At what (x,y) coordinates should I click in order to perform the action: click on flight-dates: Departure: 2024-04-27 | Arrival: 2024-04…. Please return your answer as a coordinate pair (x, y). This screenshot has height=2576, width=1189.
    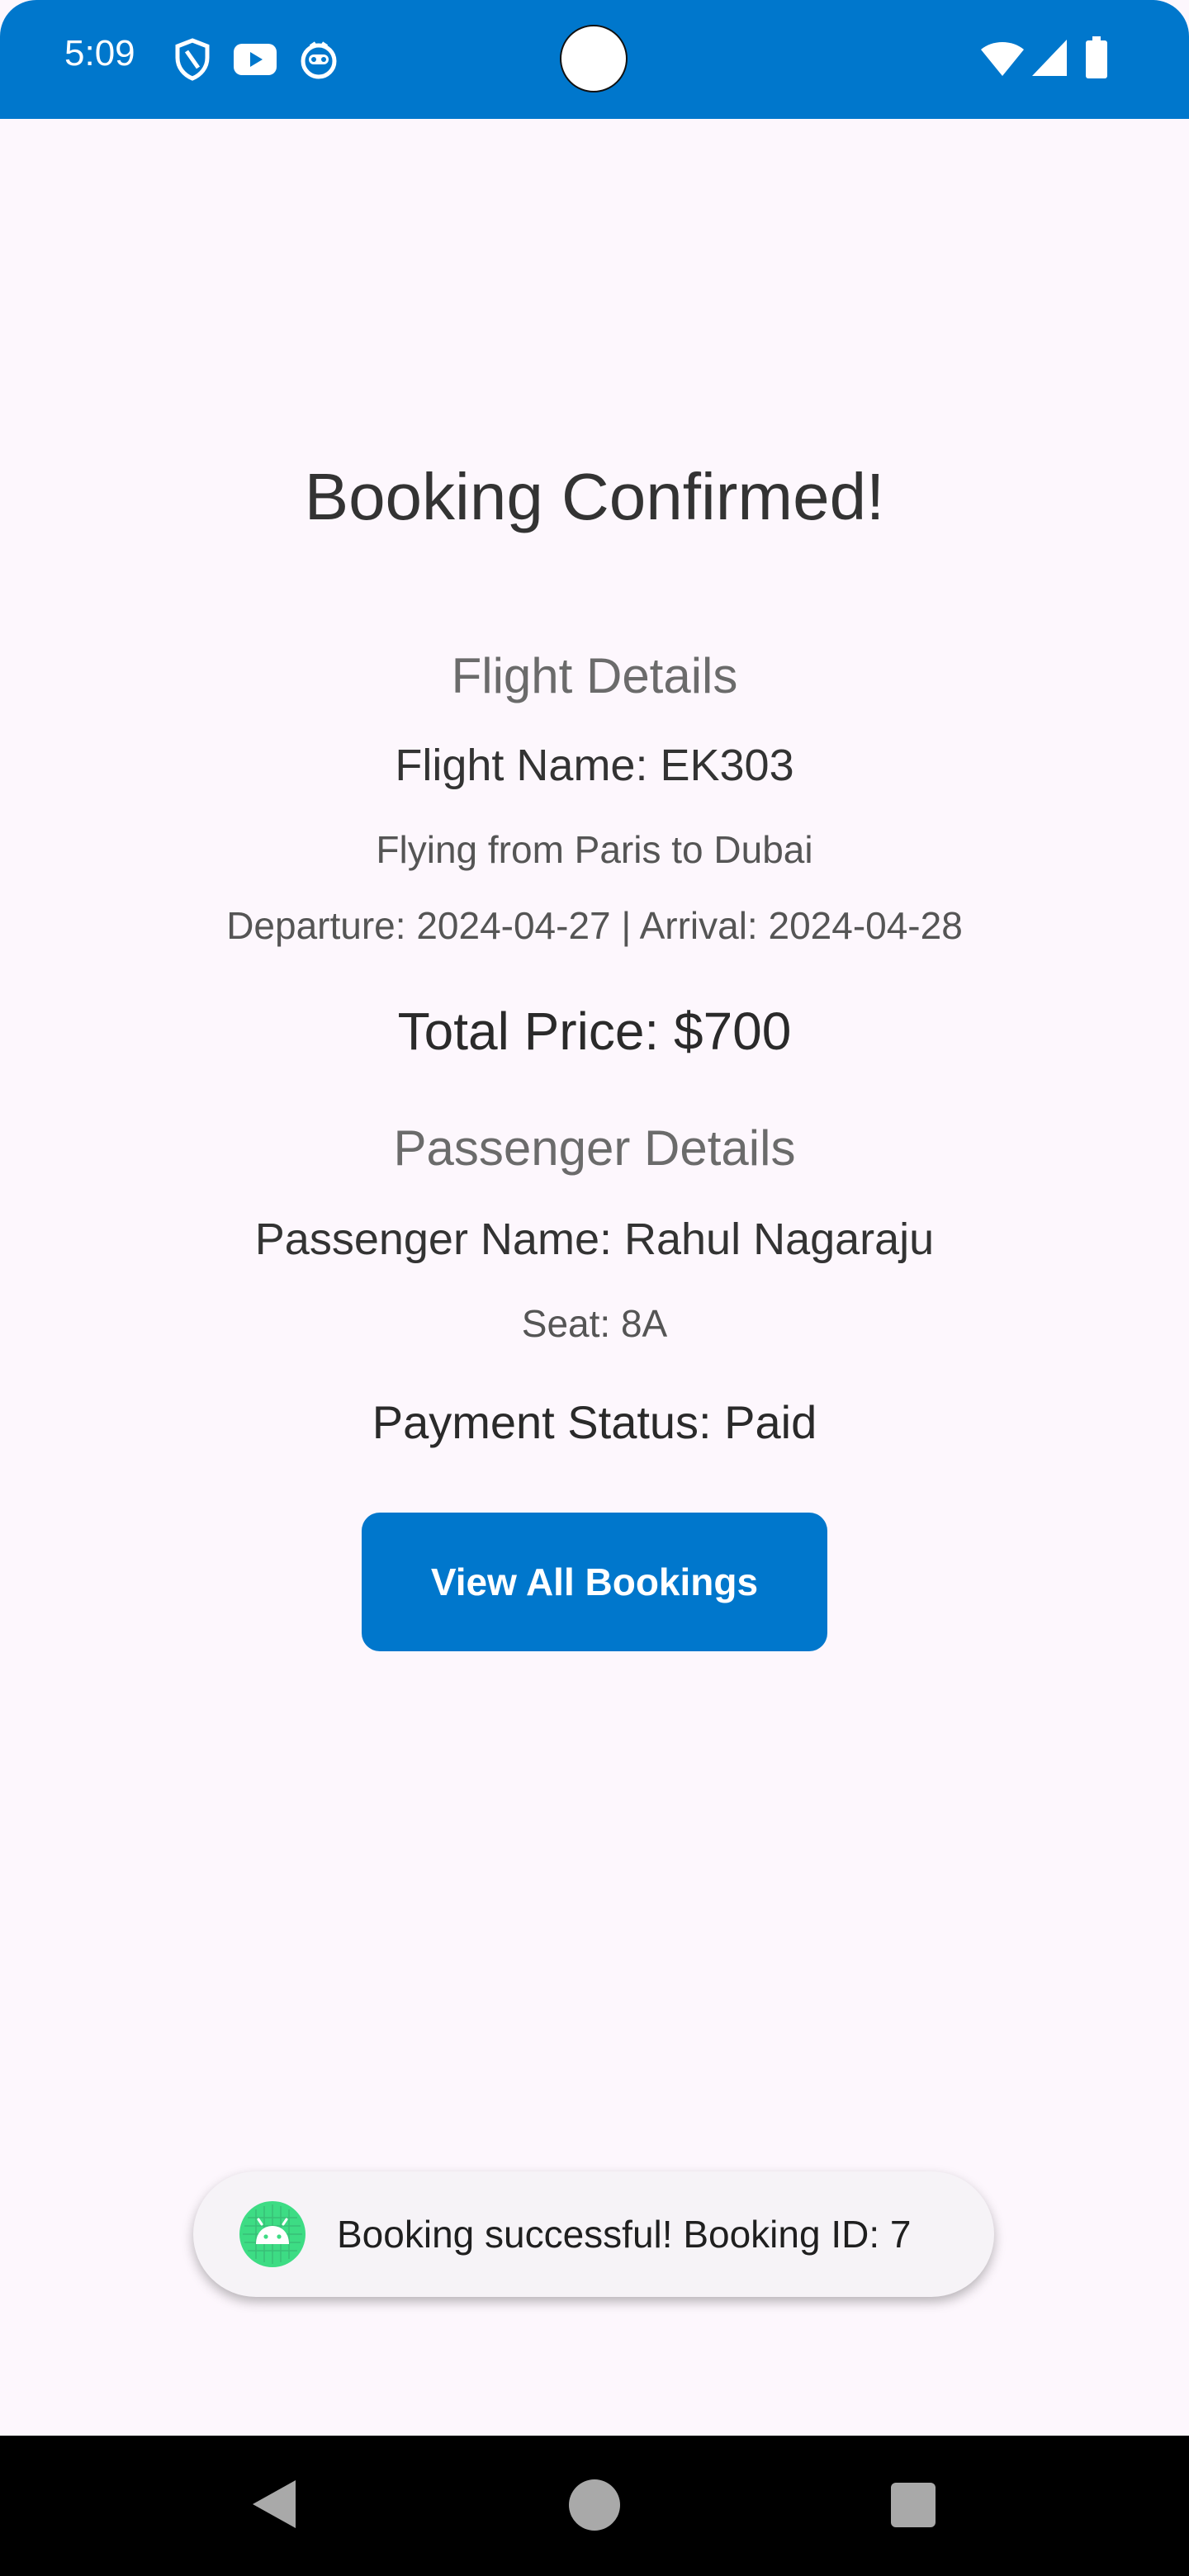
    Looking at the image, I should click on (594, 925).